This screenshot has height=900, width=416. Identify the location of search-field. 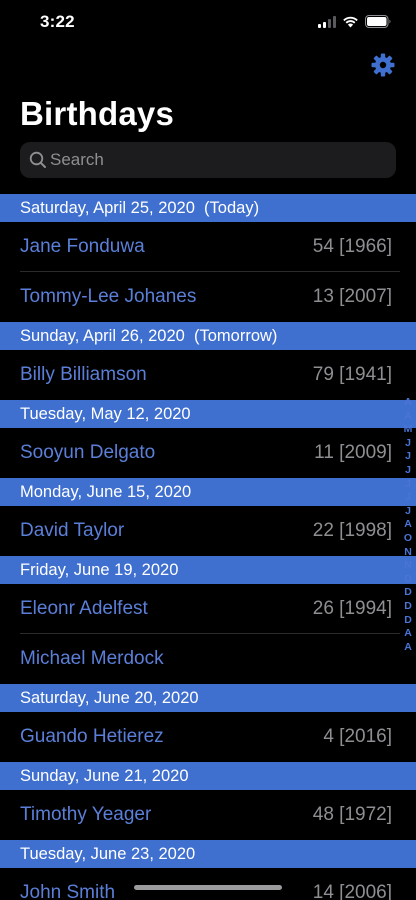
(208, 160).